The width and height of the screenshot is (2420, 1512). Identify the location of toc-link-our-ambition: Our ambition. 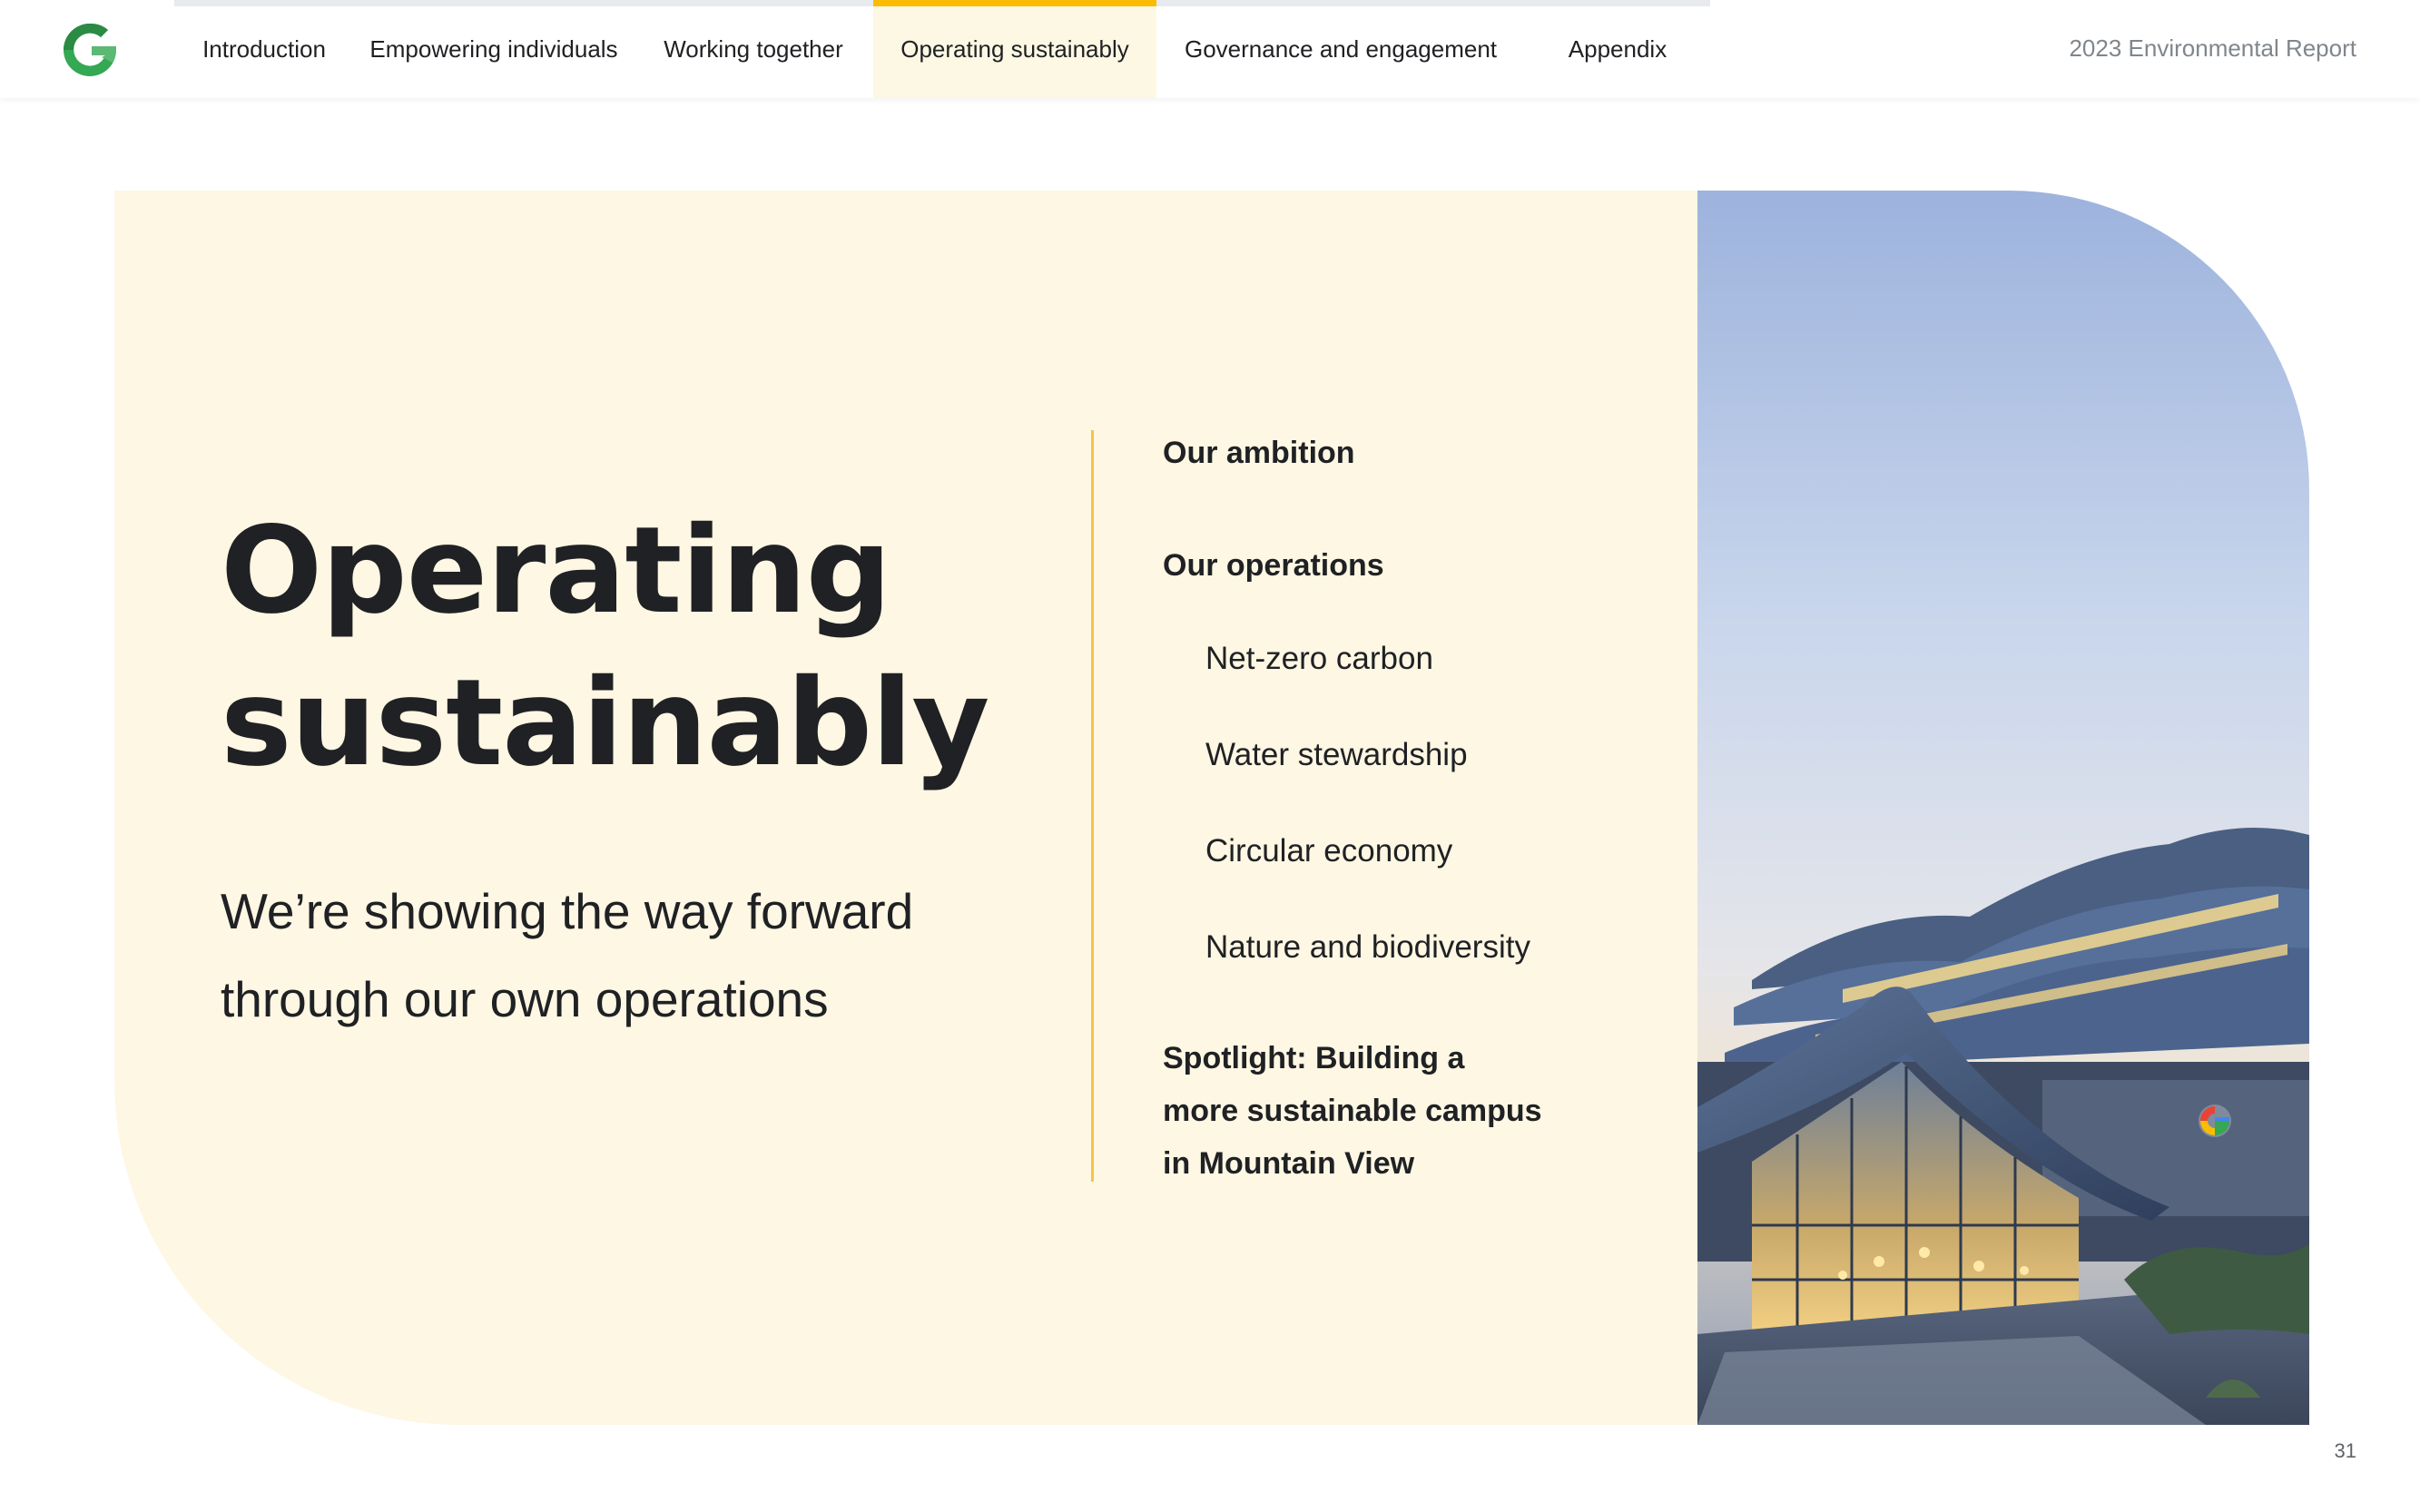
(1259, 453).